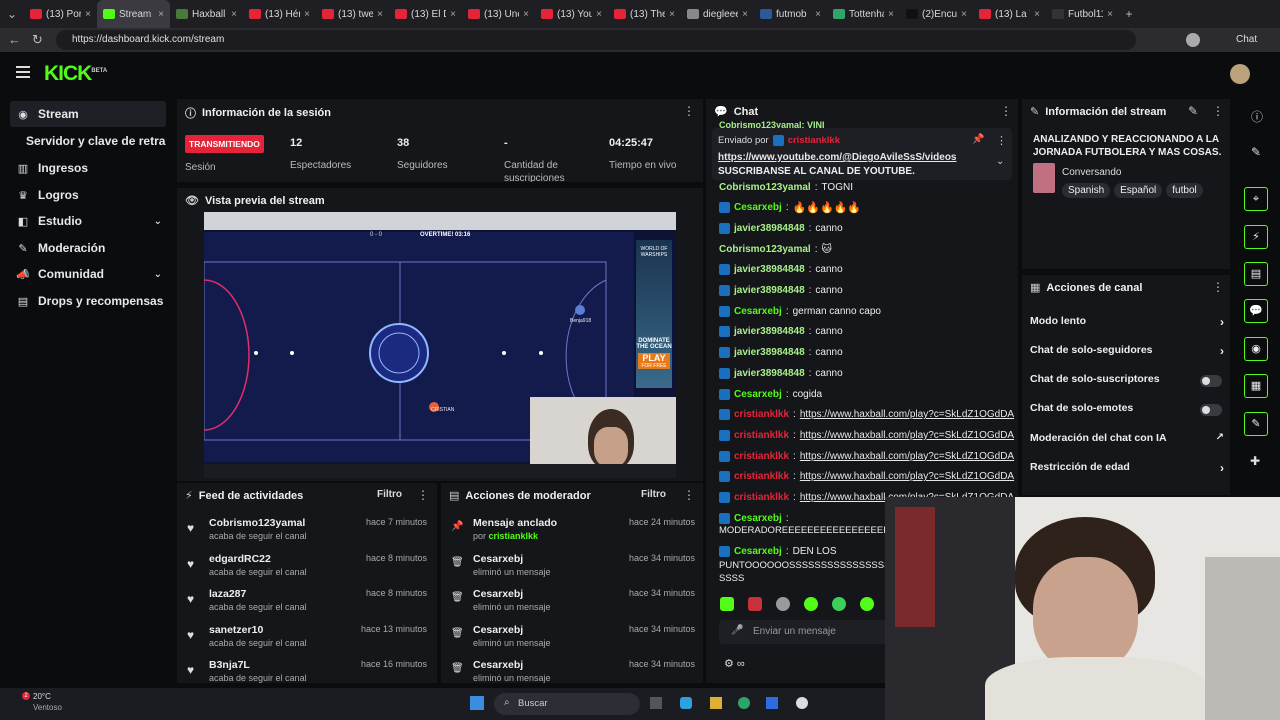  Describe the element at coordinates (1256, 274) in the screenshot. I see `rail-button: ▤` at that location.